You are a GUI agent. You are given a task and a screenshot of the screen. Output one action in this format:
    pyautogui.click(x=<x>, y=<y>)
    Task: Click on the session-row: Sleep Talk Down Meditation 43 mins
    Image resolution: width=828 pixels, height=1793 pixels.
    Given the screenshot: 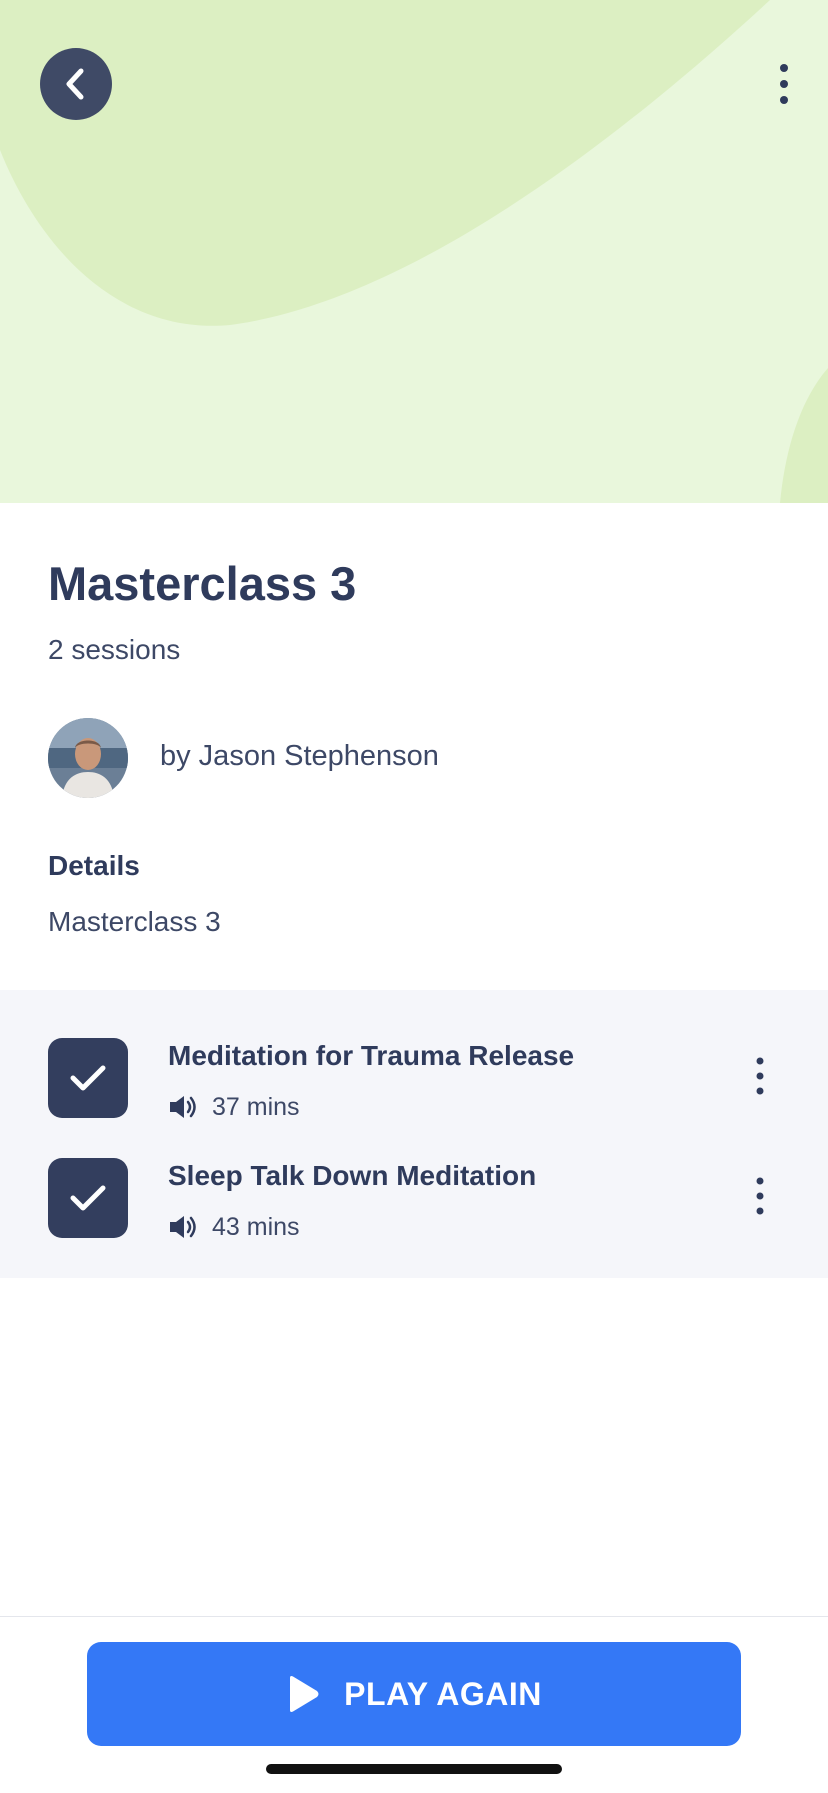 What is the action you would take?
    pyautogui.click(x=414, y=1208)
    